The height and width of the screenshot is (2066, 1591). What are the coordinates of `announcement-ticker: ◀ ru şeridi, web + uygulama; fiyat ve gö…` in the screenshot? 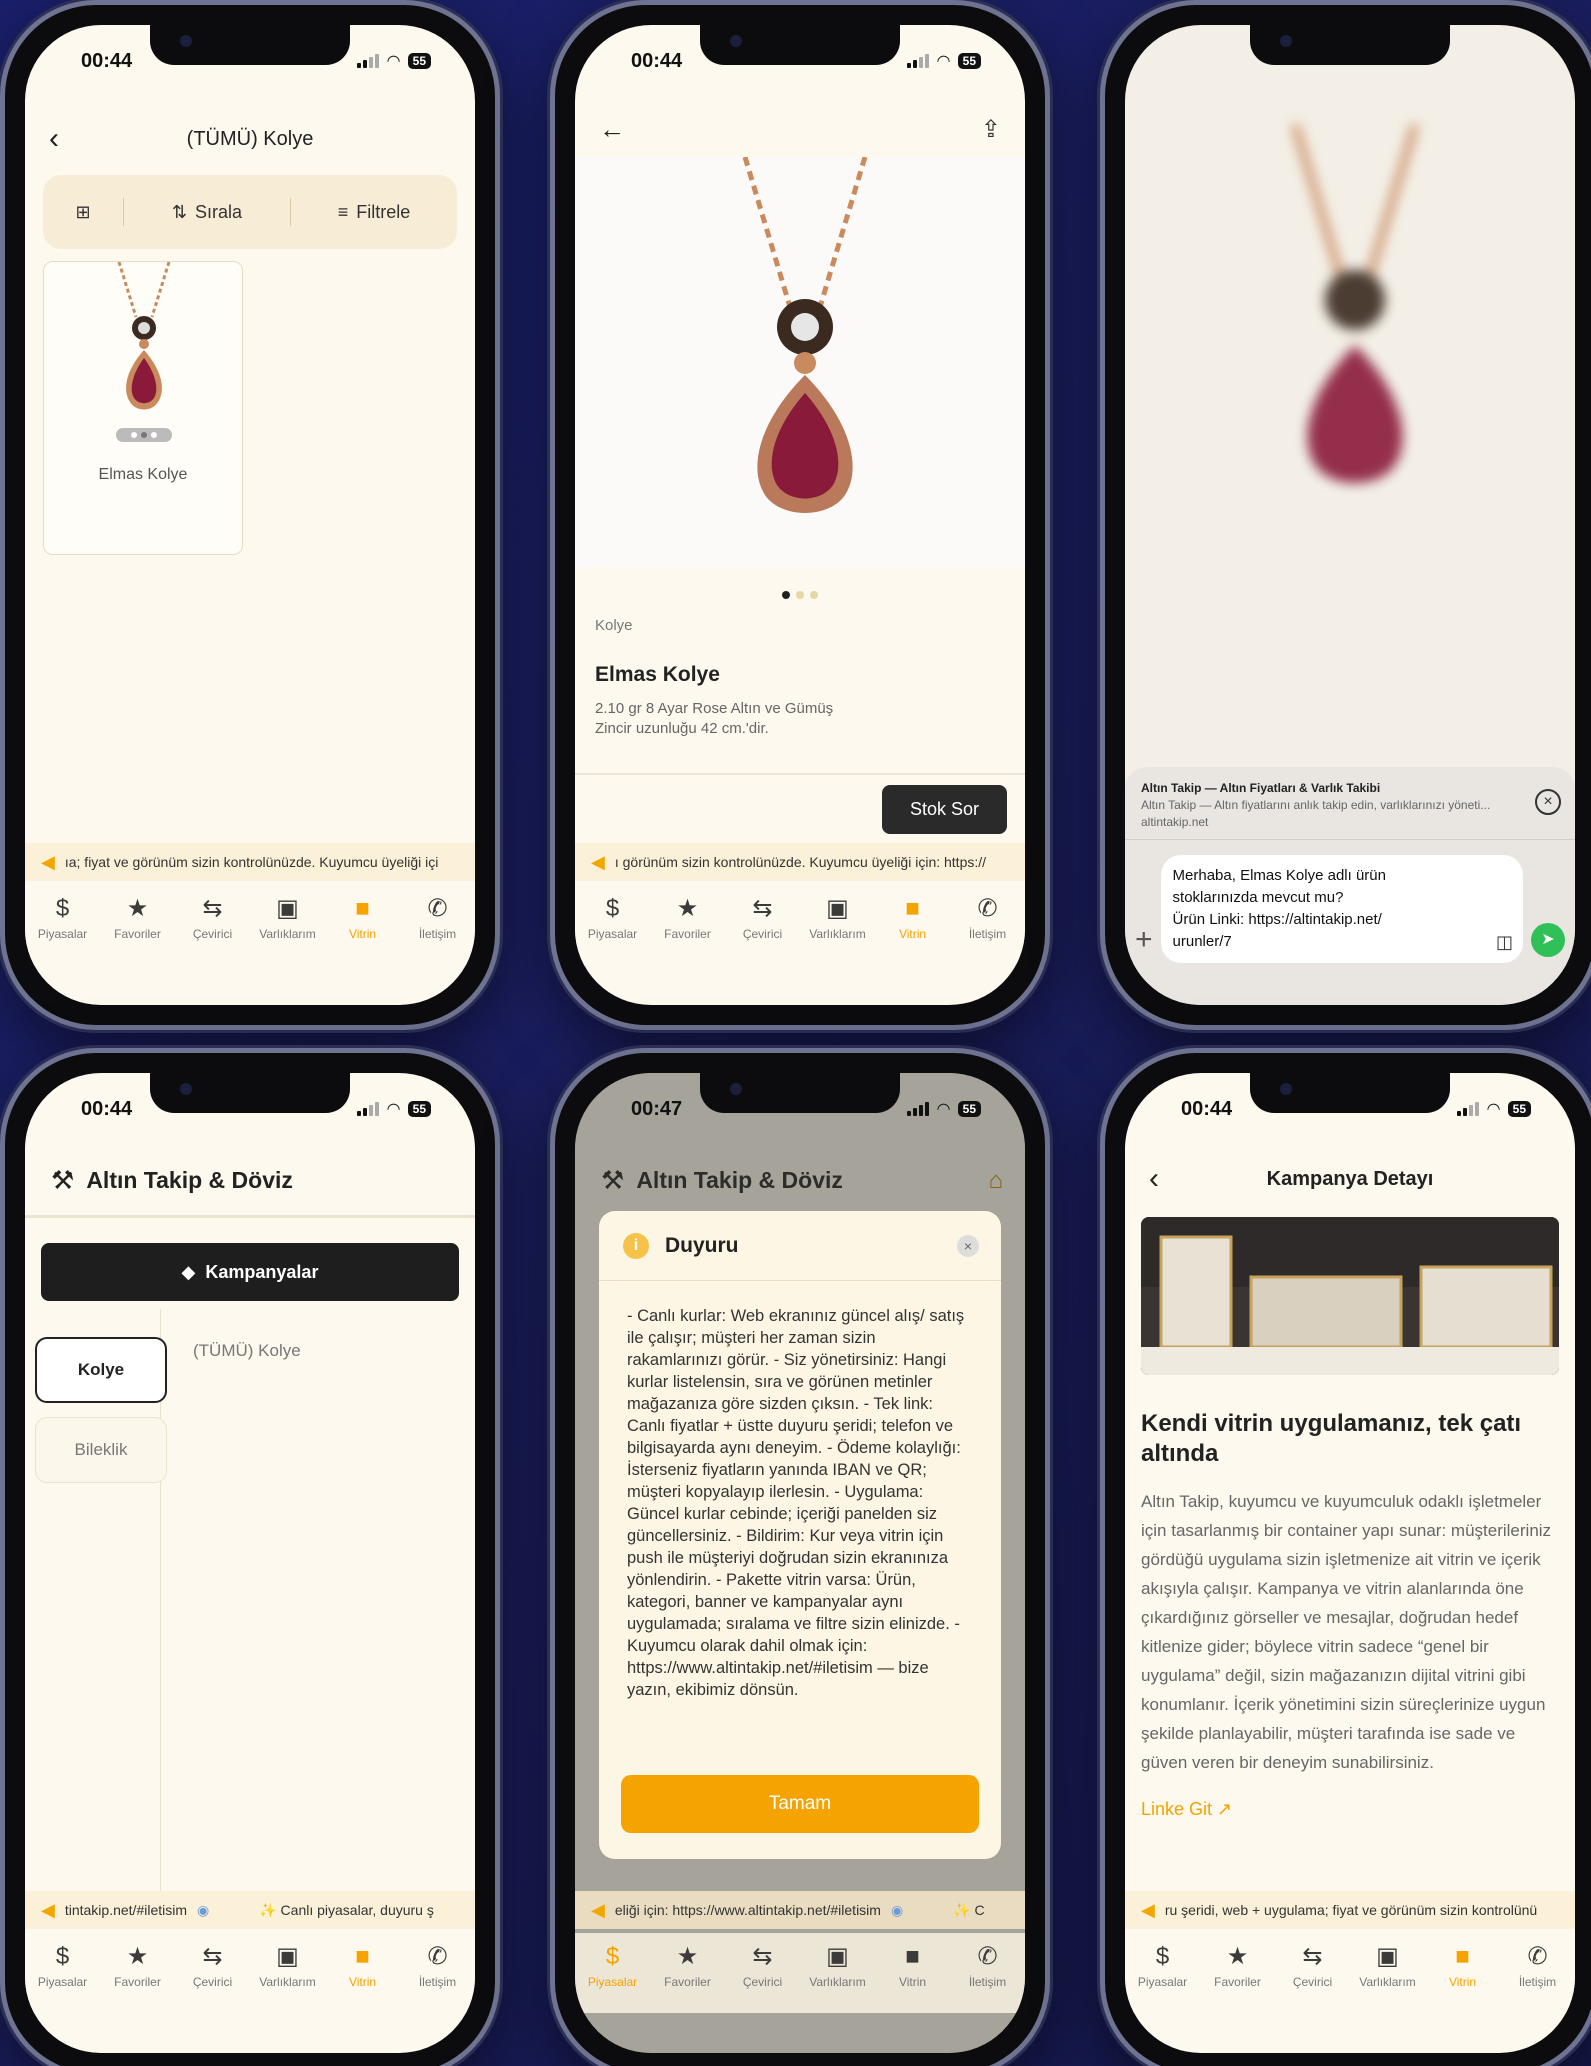 It's located at (1350, 1910).